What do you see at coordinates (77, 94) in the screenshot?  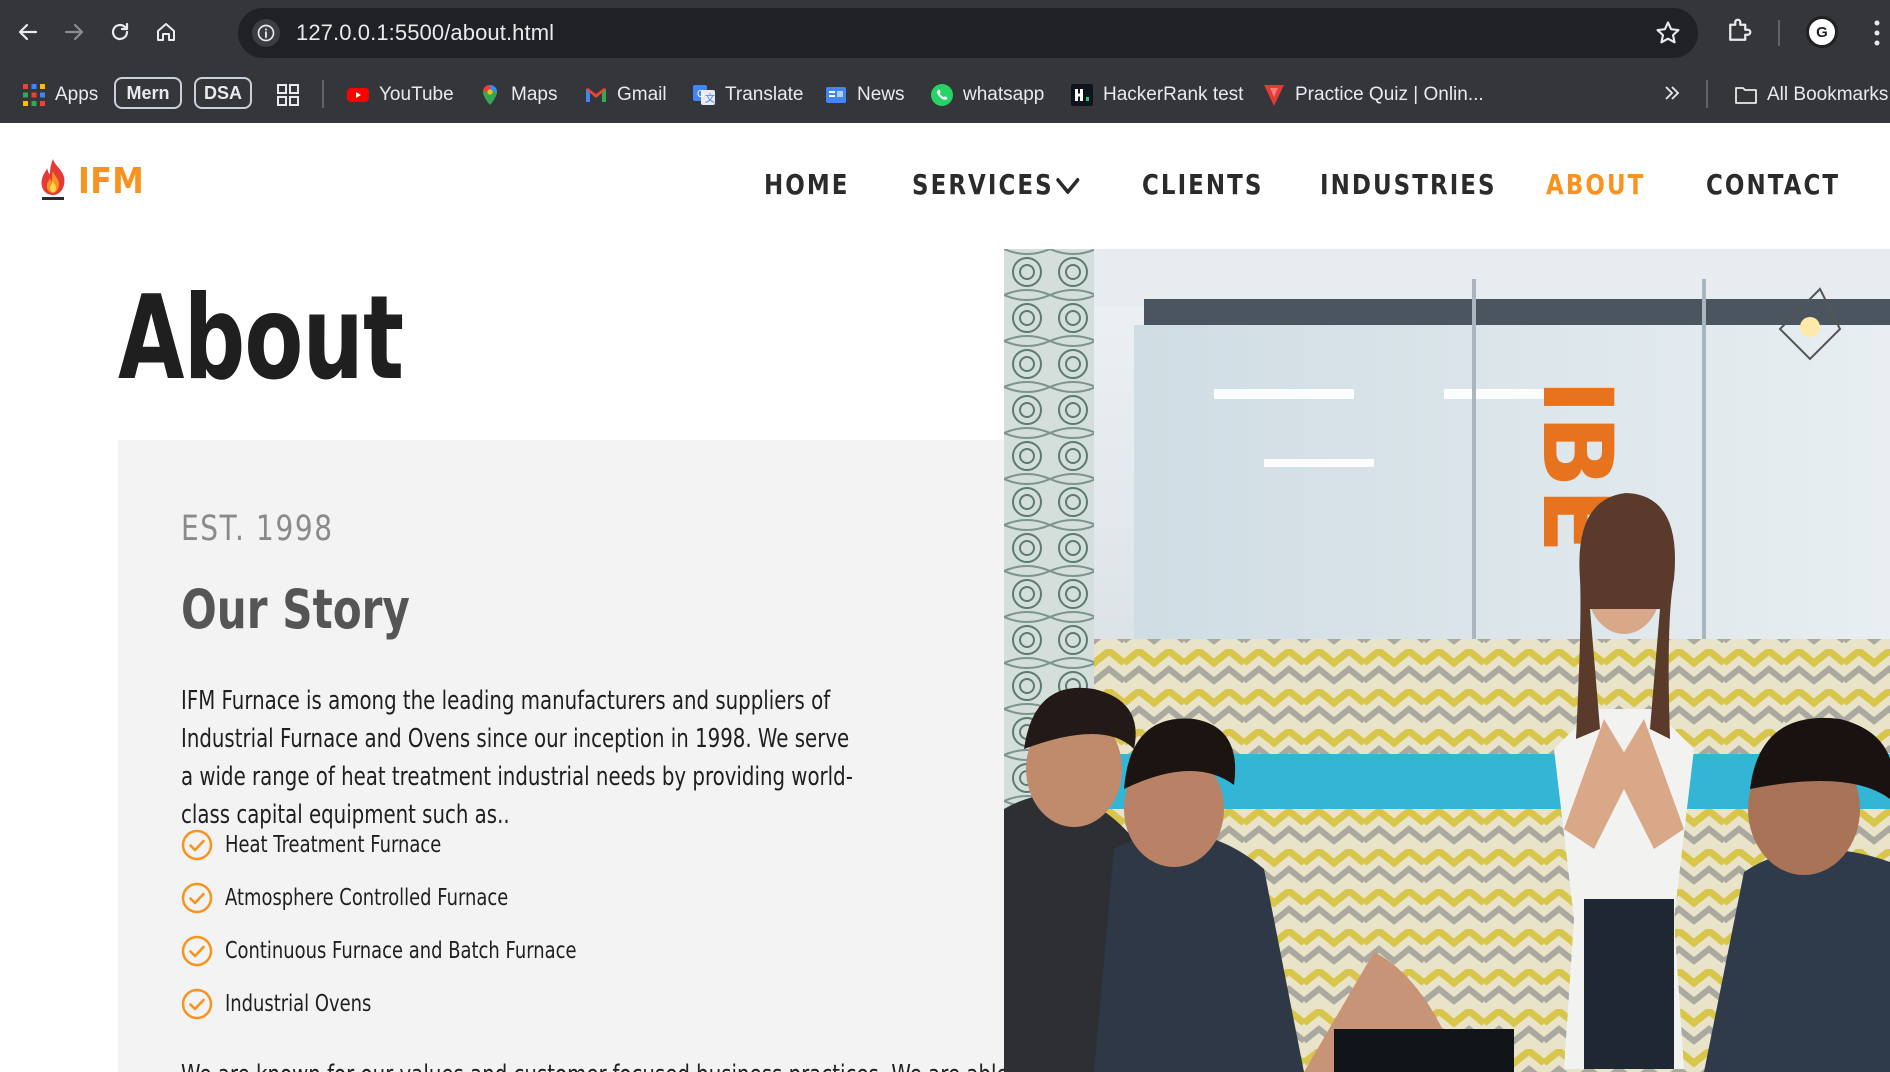 I see `bookmark-label: Apps` at bounding box center [77, 94].